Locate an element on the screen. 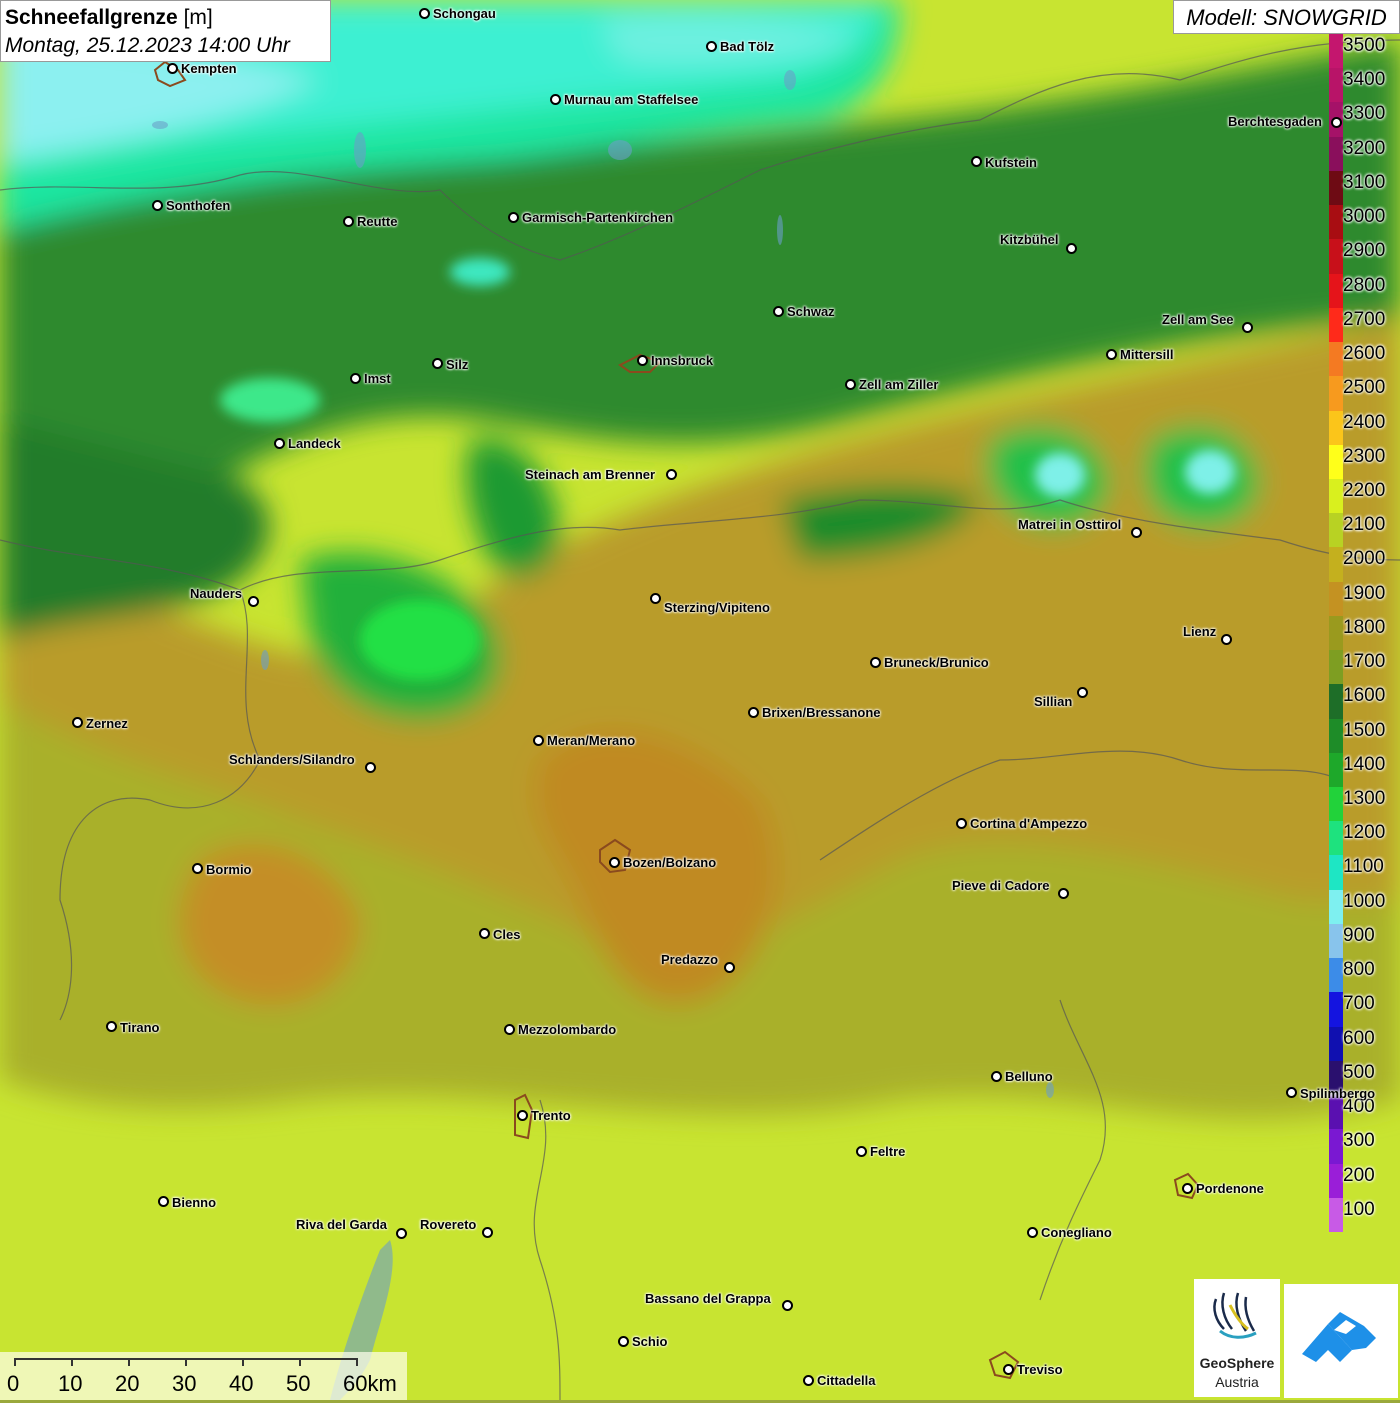 The width and height of the screenshot is (1400, 1403). legend-label: 3100 is located at coordinates (1364, 182).